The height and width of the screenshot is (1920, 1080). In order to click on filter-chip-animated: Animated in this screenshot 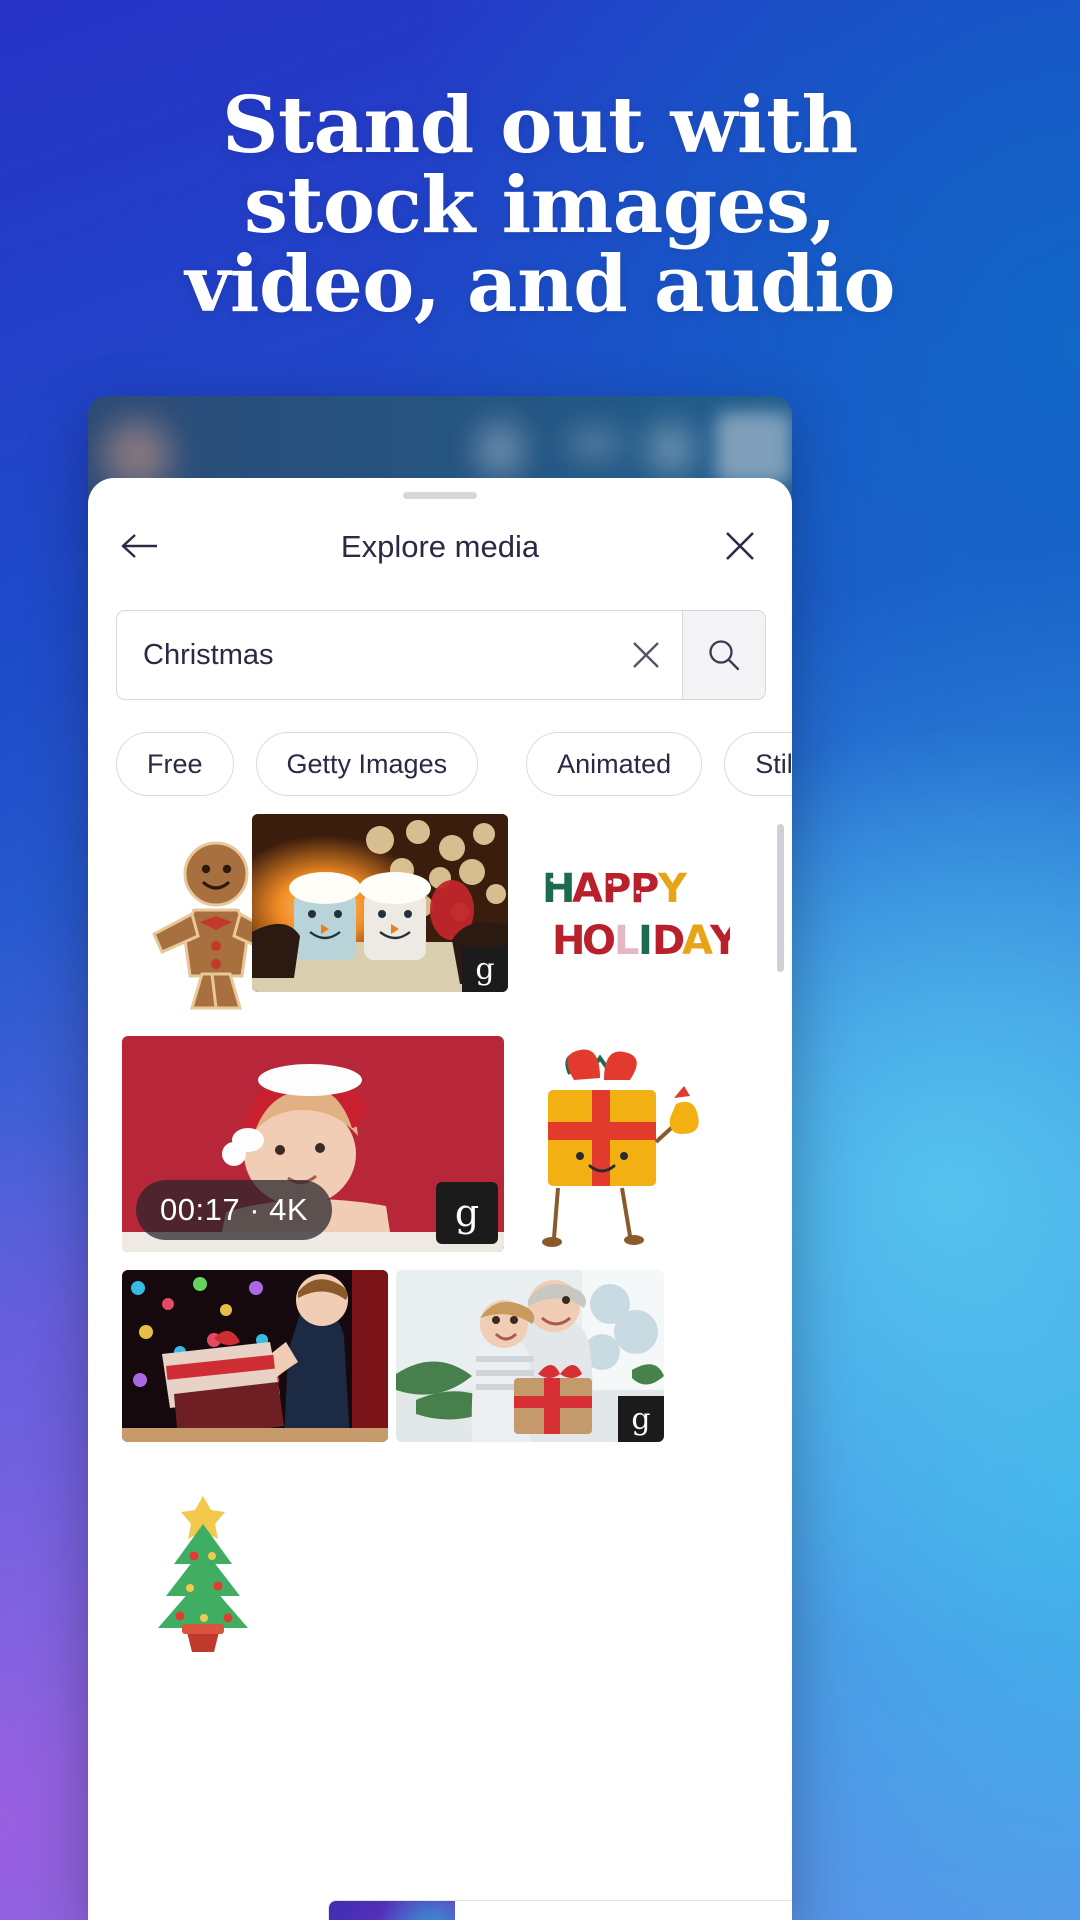, I will do `click(614, 764)`.